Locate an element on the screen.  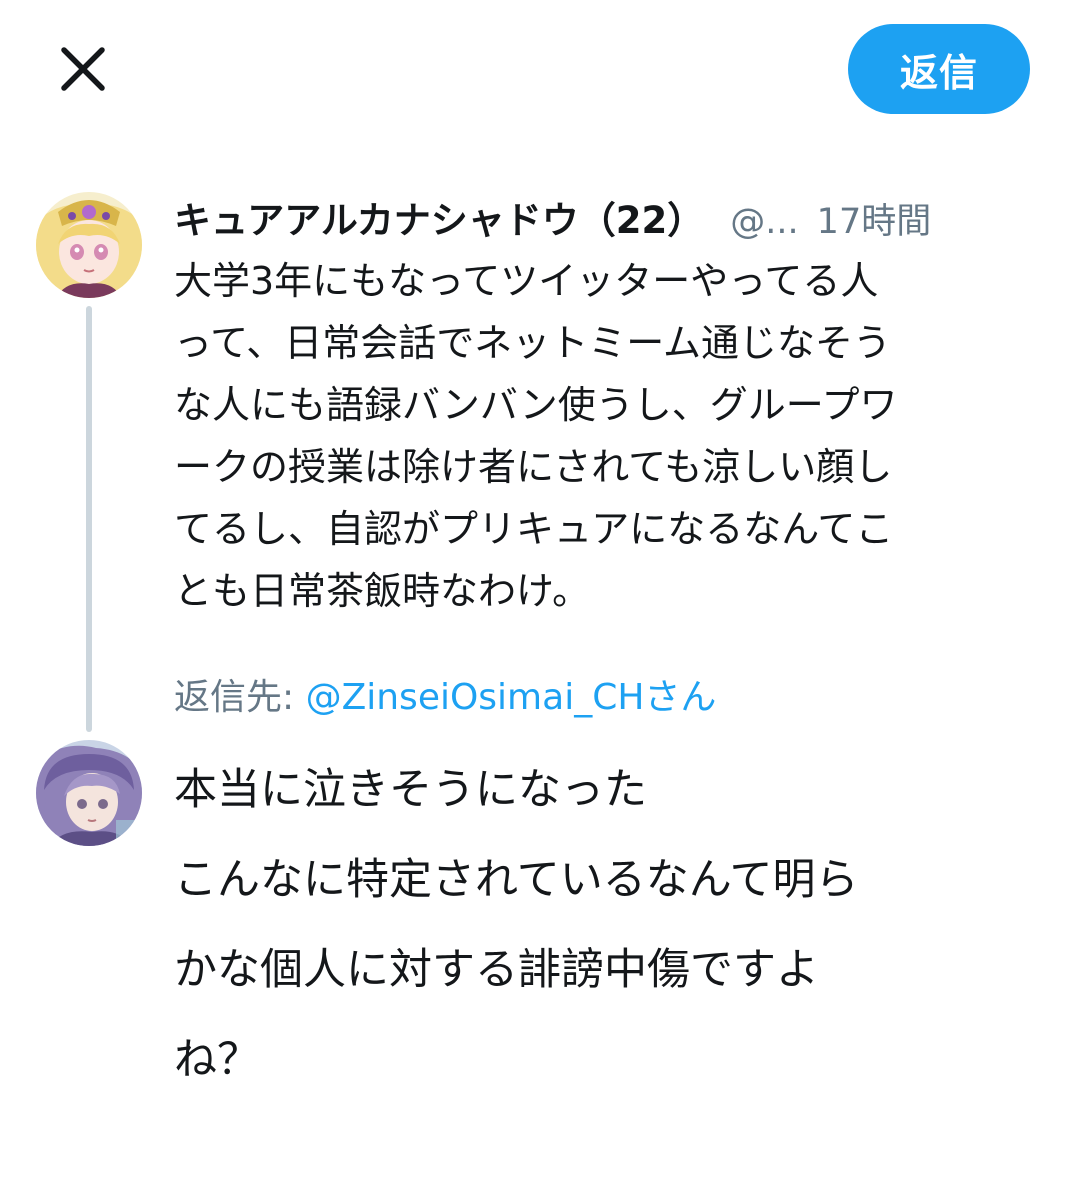
thread-connector-line is located at coordinates (89, 519).